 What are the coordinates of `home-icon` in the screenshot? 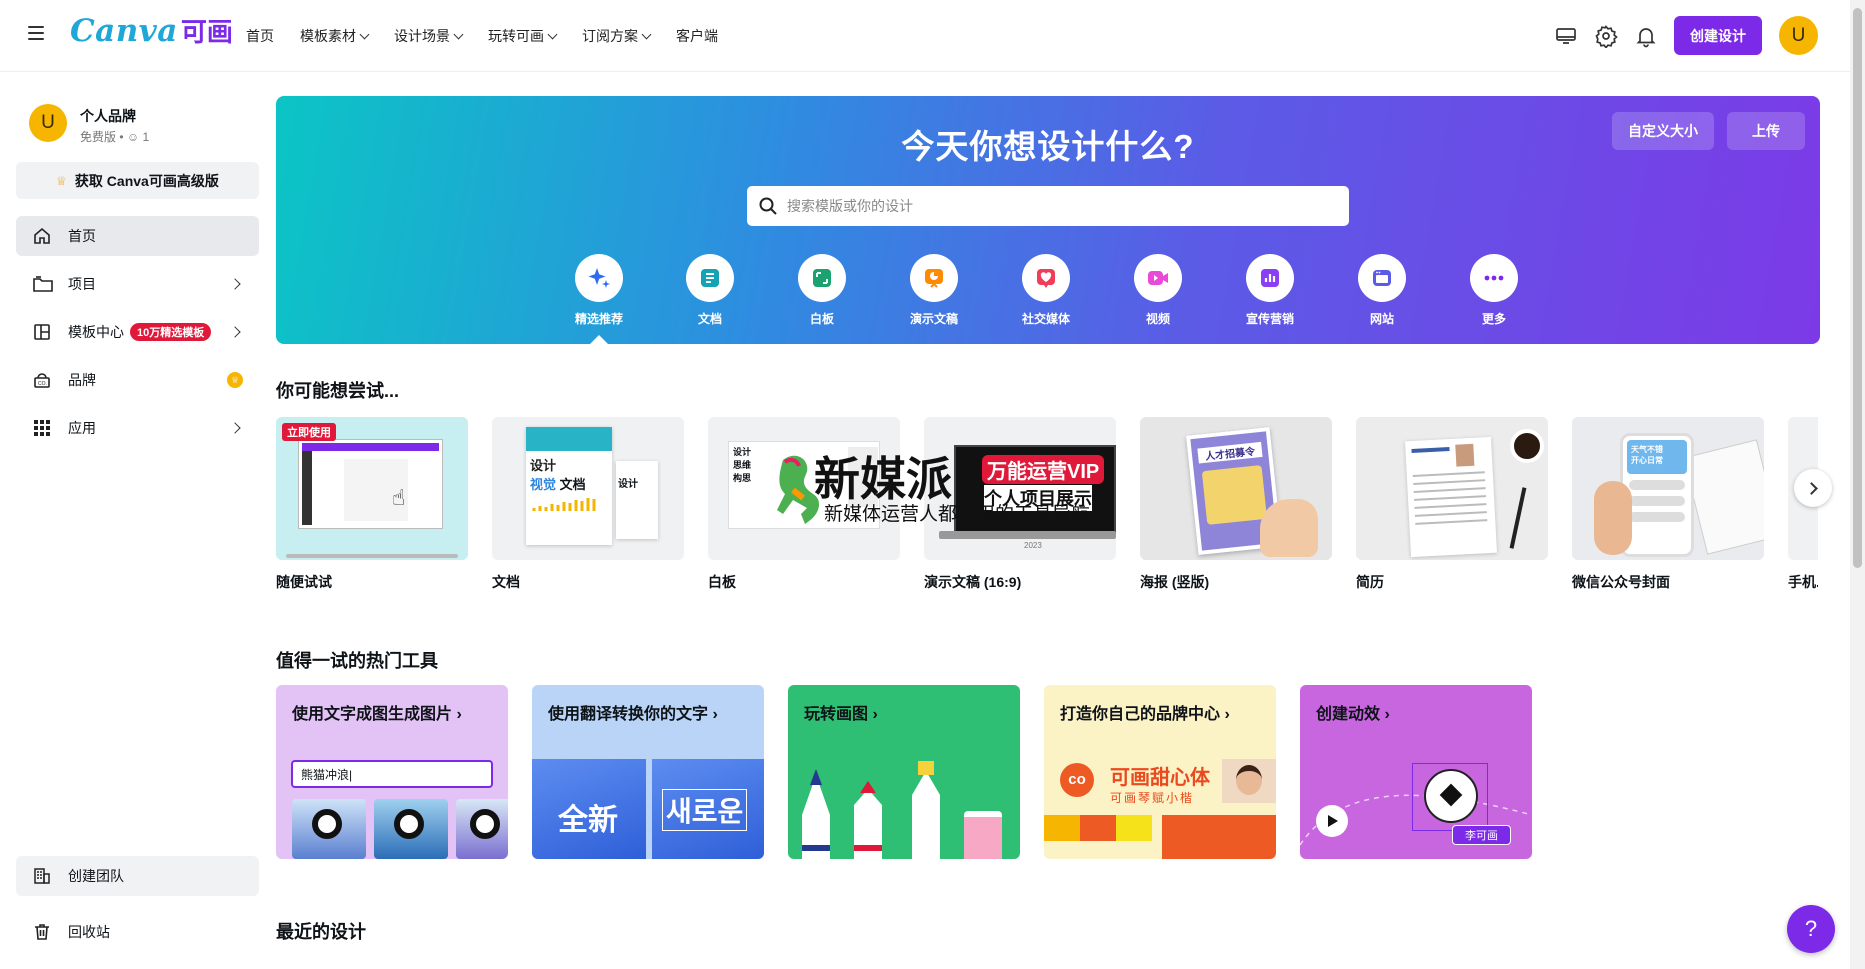 It's located at (42, 236).